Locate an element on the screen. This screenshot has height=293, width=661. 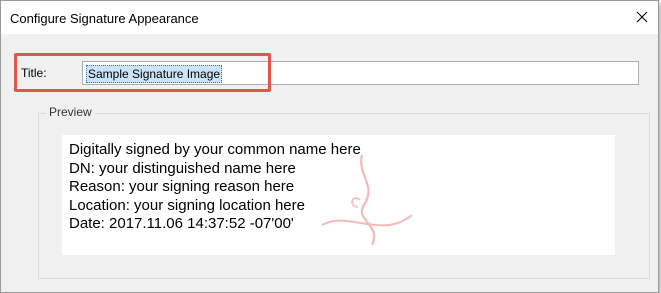
close-button is located at coordinates (642, 17).